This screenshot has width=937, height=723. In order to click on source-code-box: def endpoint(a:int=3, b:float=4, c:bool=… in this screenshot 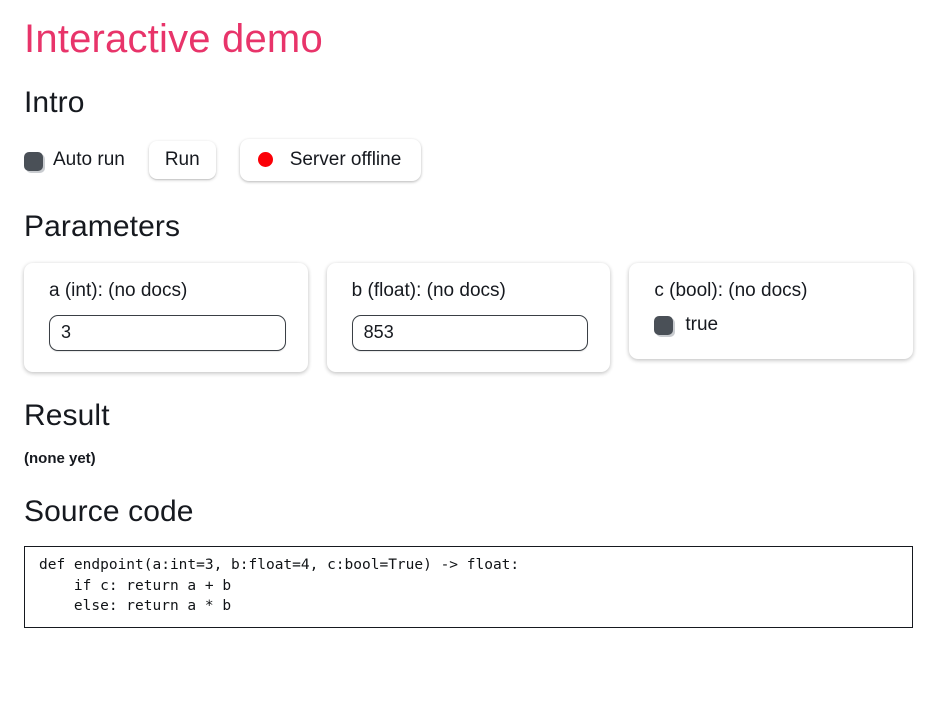, I will do `click(468, 586)`.